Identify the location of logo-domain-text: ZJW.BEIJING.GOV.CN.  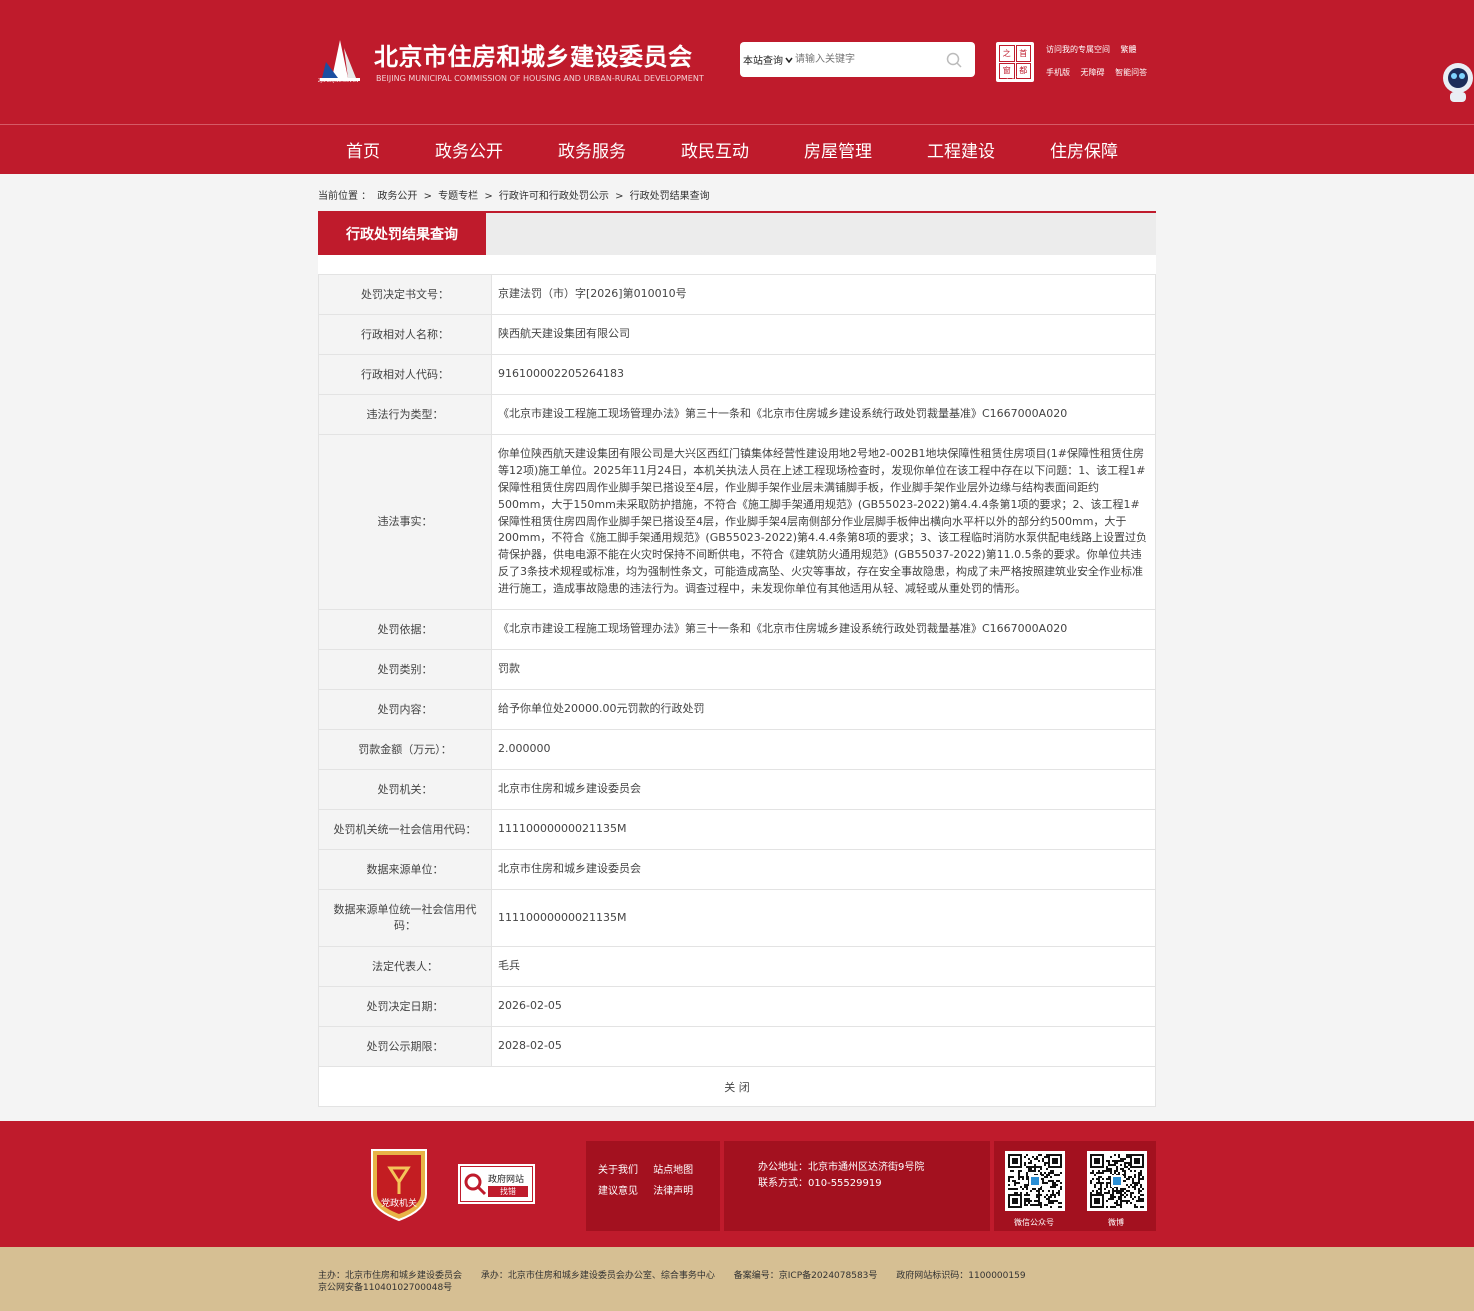
(338, 80).